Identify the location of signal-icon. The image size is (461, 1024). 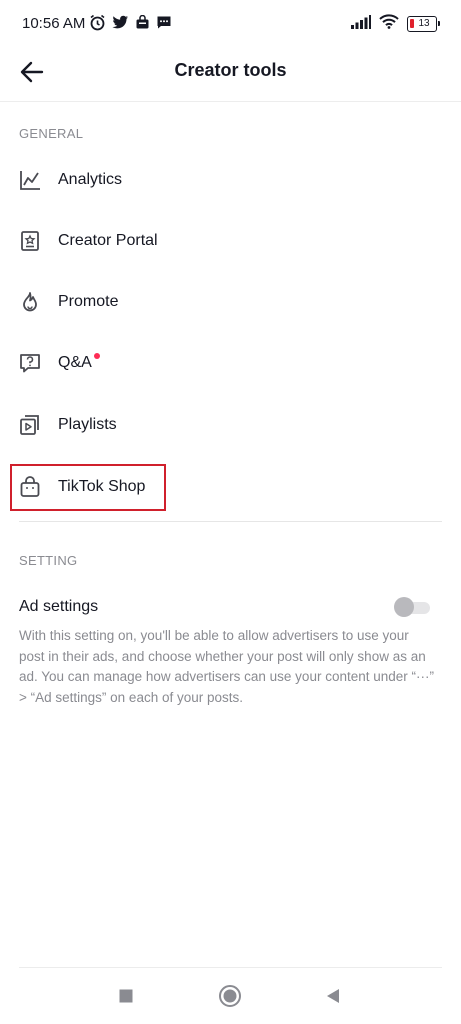
(361, 24).